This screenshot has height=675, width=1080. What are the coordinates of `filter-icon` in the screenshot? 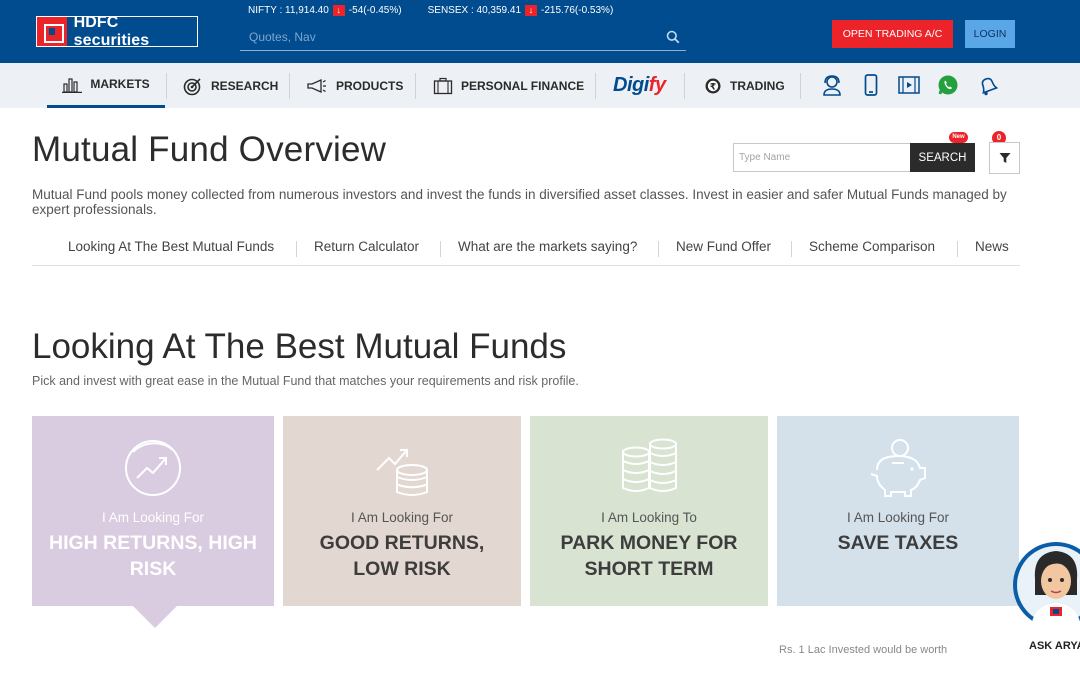 It's located at (1004, 158).